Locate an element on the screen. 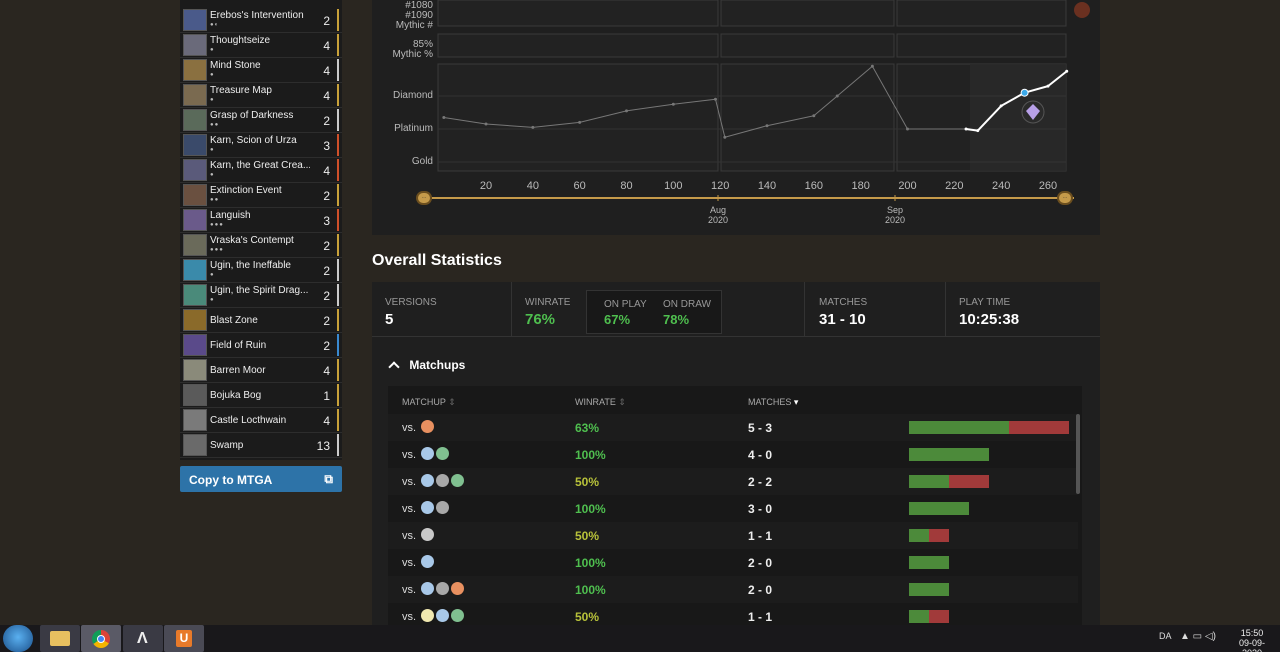 This screenshot has height=652, width=1280. untapped-app-icon: U is located at coordinates (184, 638).